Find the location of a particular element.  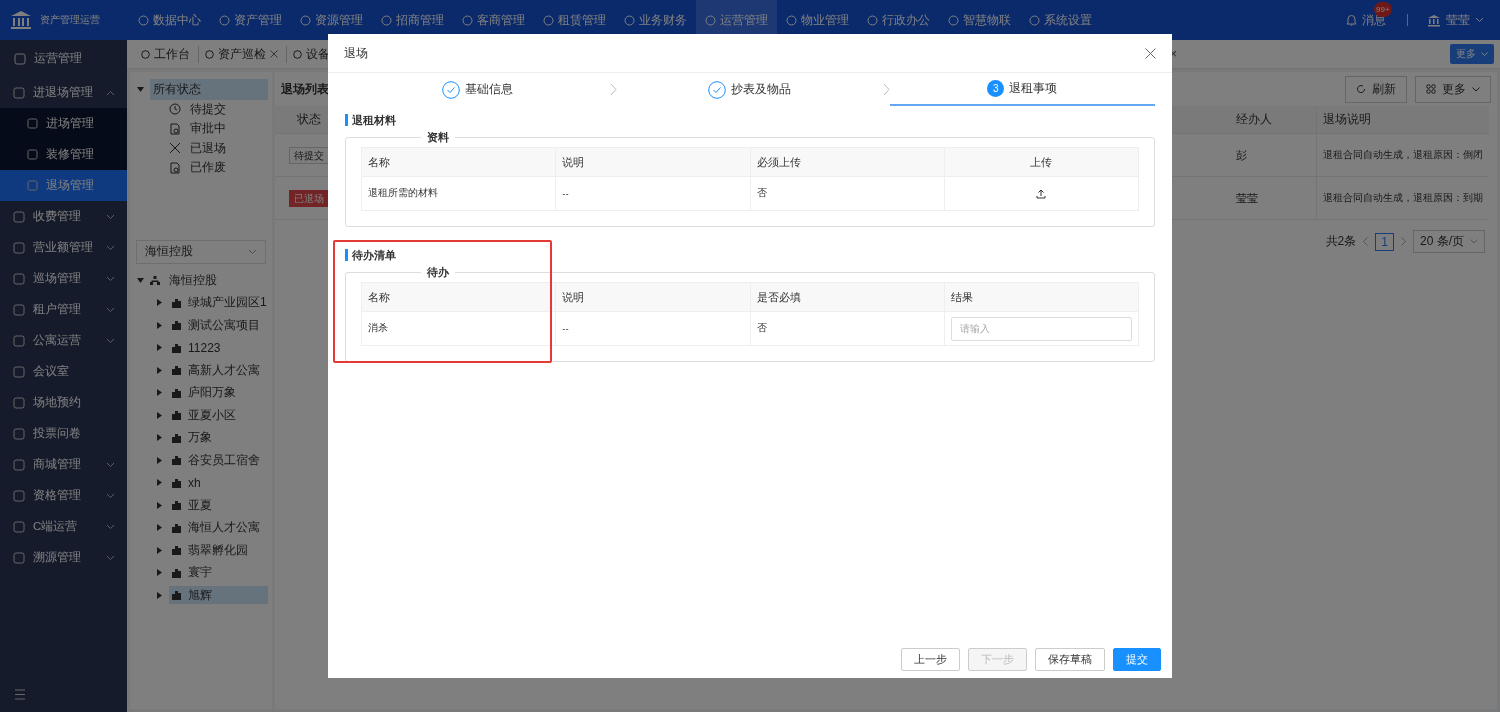

nav-item: 资产管理 is located at coordinates (250, 20).